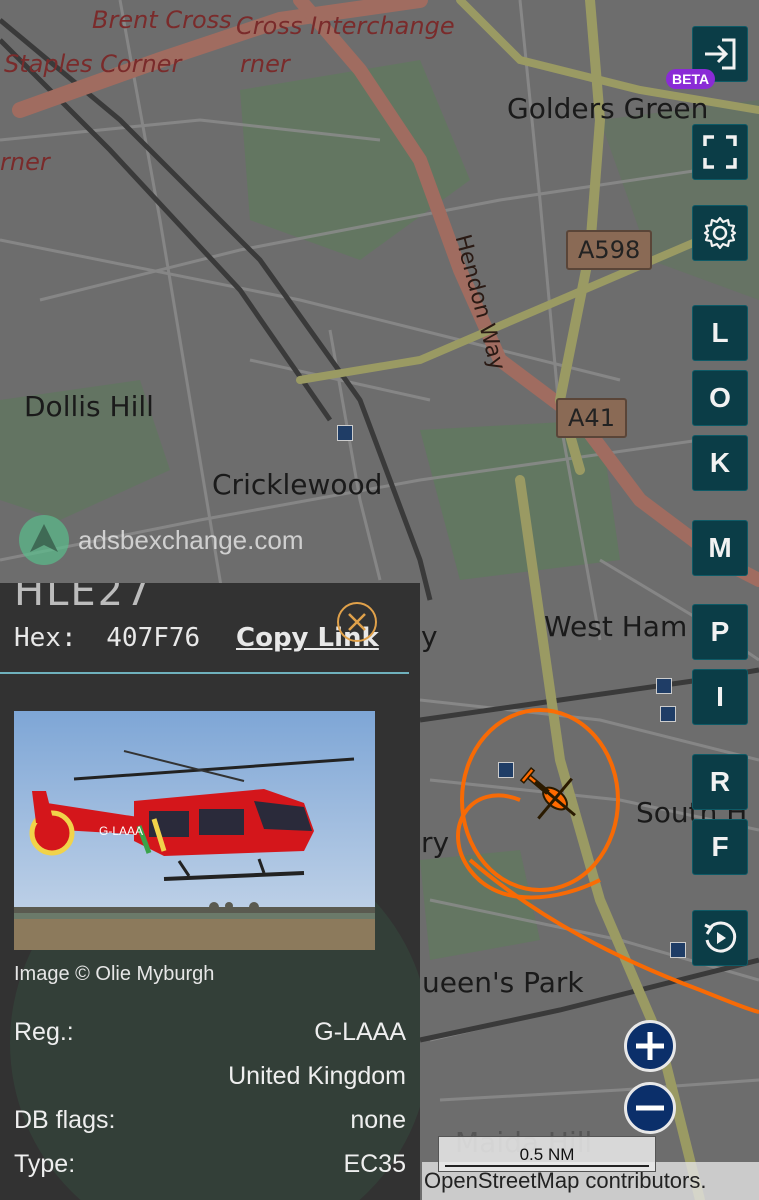 Image resolution: width=759 pixels, height=1200 pixels. I want to click on hex-value: 407F76, so click(153, 638).